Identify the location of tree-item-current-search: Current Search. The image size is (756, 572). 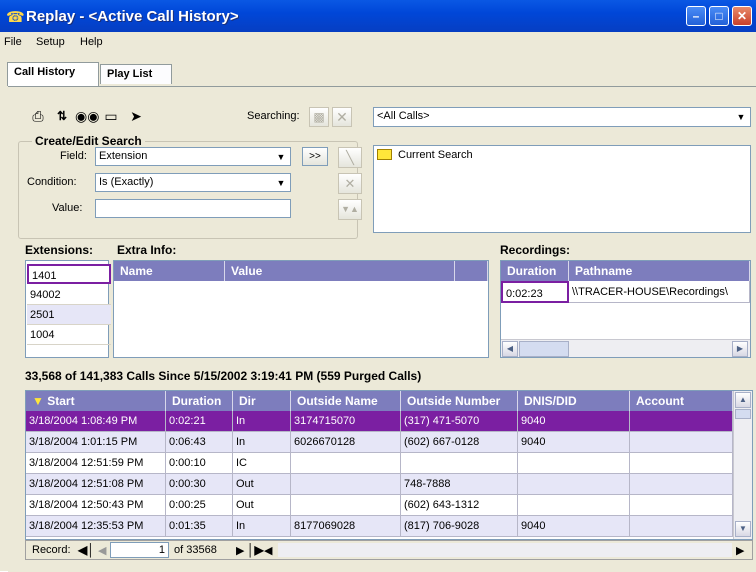
(435, 155).